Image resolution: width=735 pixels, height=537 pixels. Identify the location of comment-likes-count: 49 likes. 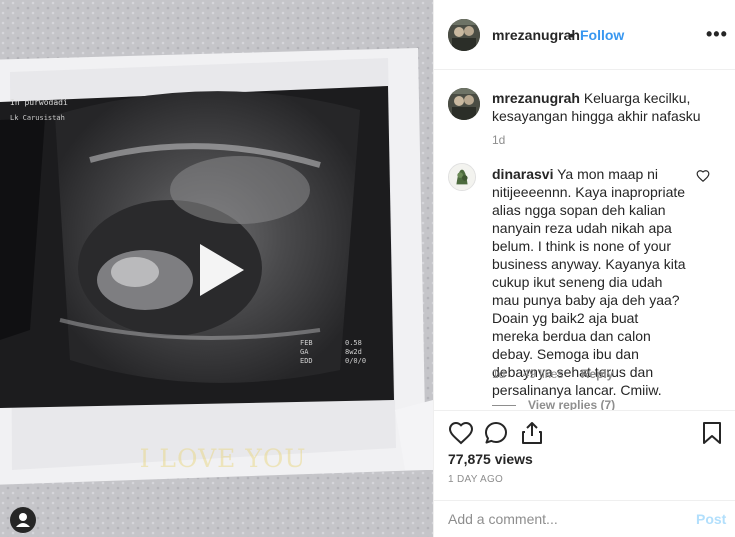
(543, 374).